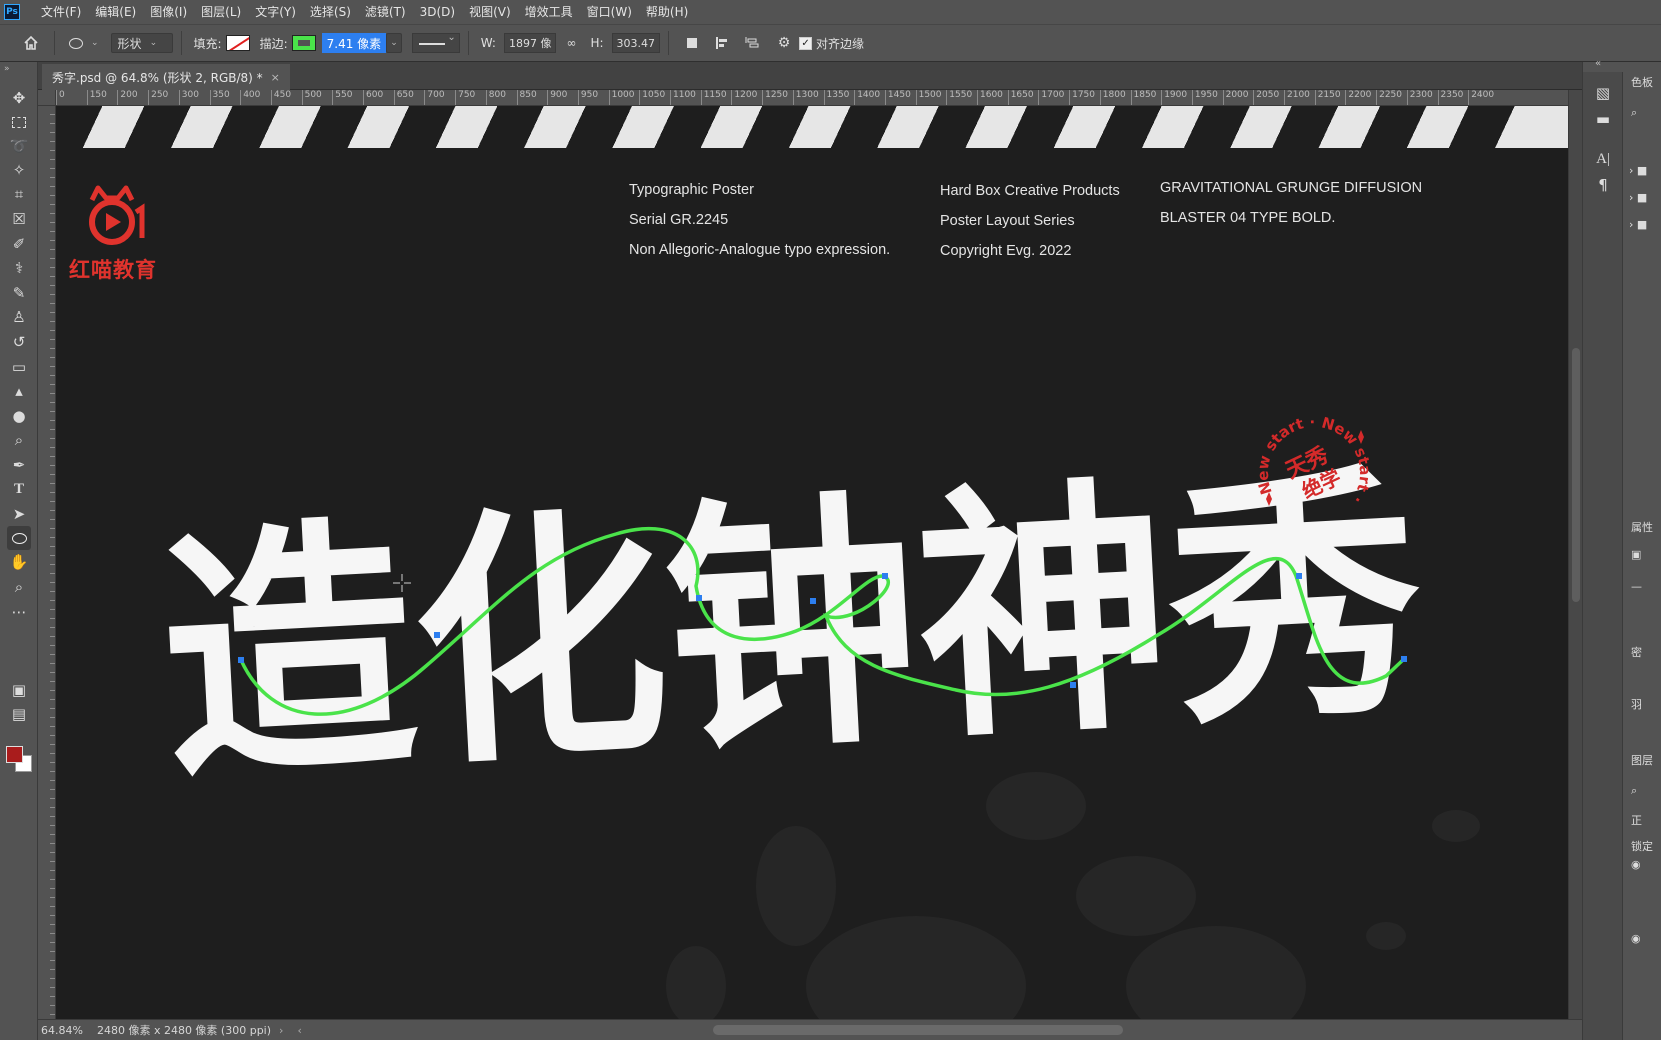 The width and height of the screenshot is (1661, 1040). I want to click on layers-panel-label: 图层, so click(1642, 760).